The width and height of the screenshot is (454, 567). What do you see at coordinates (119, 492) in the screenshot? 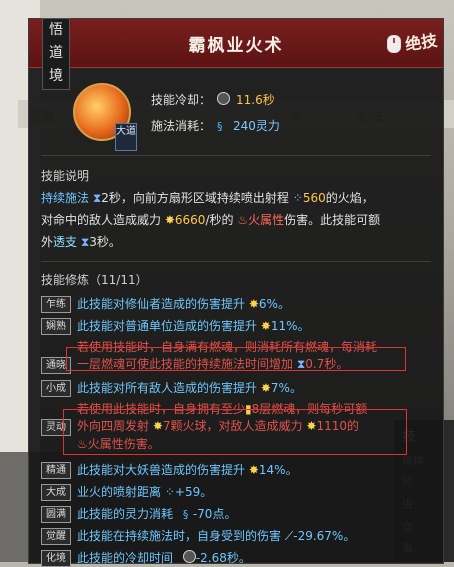
I see `mod-text: 业火的喷射距离` at bounding box center [119, 492].